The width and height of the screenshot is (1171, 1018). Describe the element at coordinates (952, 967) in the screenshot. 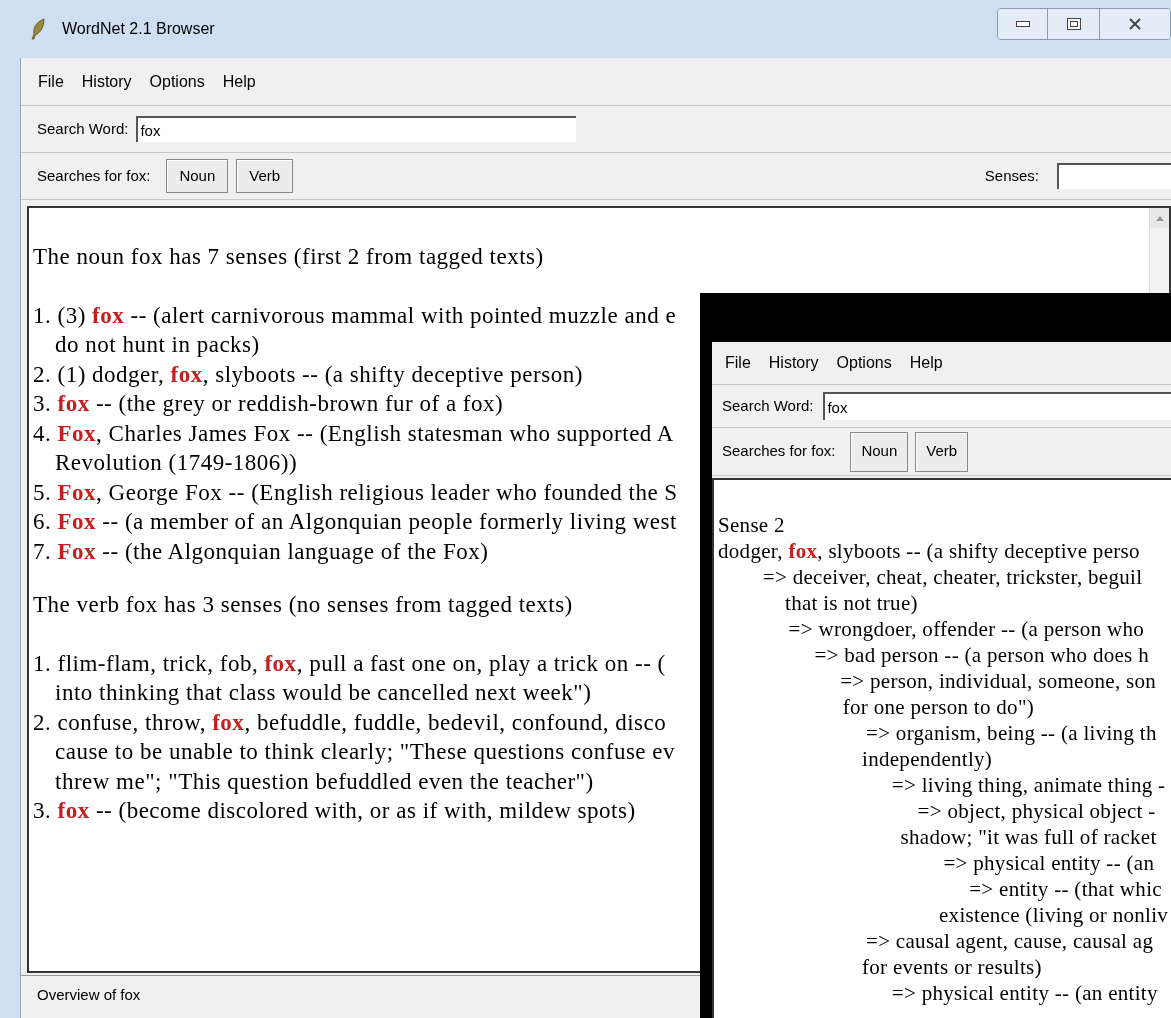

I see `hypernym-line: for events or results)` at that location.